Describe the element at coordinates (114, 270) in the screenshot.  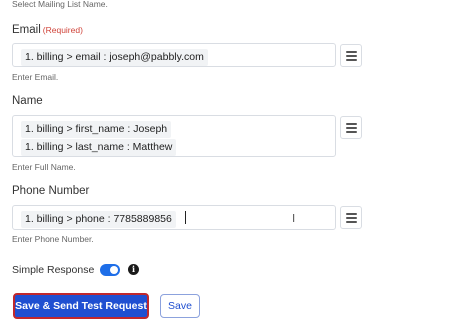
I see `toggle-knob` at that location.